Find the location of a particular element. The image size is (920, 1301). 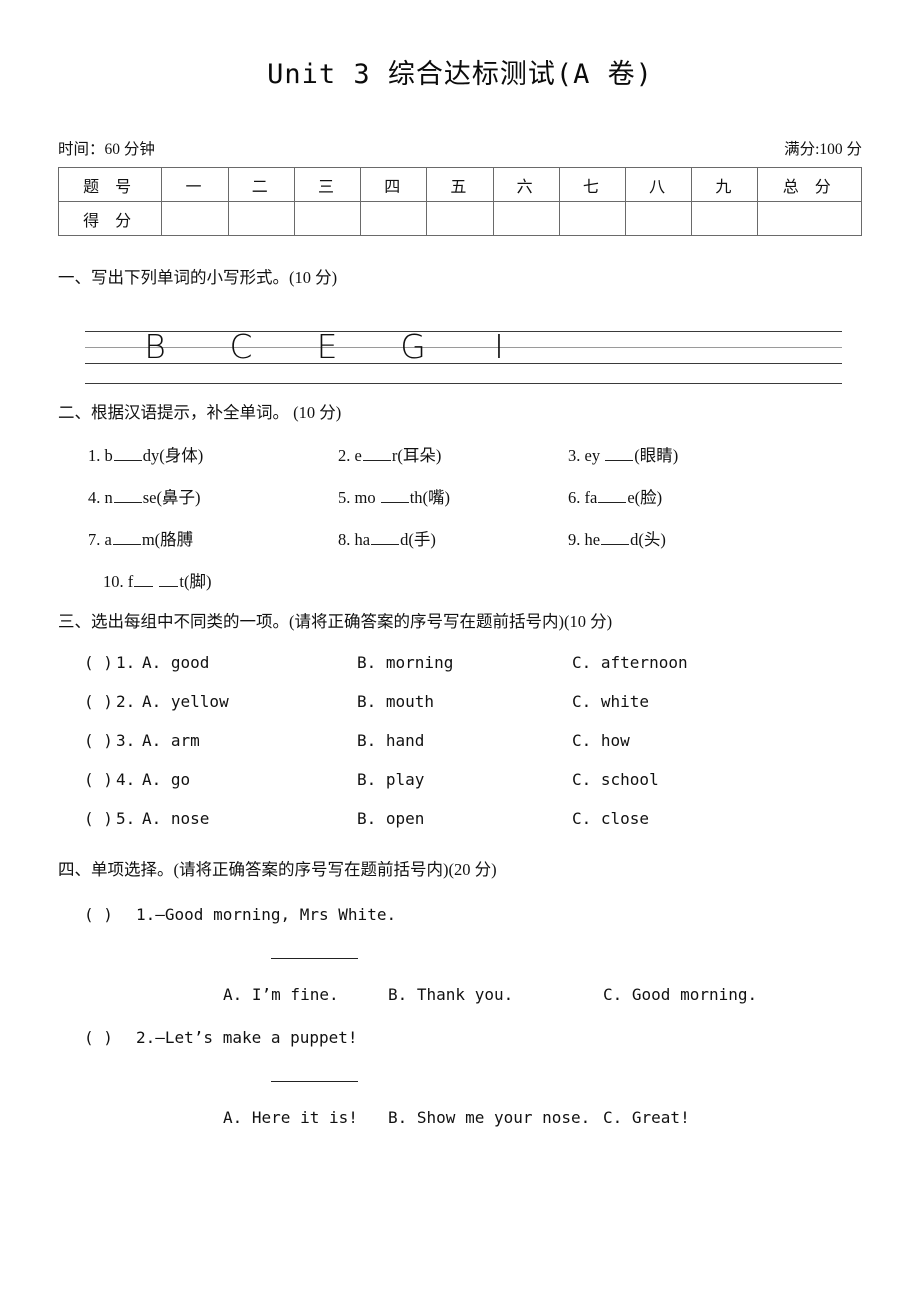

answer-bracket-5: ( ) is located at coordinates (87, 818).